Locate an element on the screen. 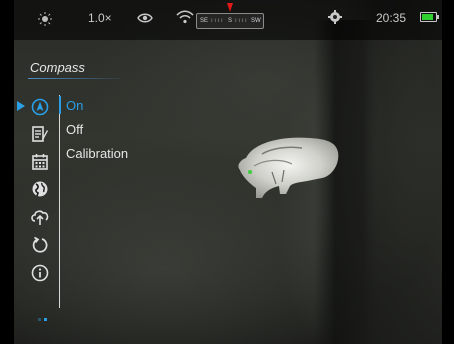 The image size is (454, 344). compass-label-right: SW is located at coordinates (256, 21).